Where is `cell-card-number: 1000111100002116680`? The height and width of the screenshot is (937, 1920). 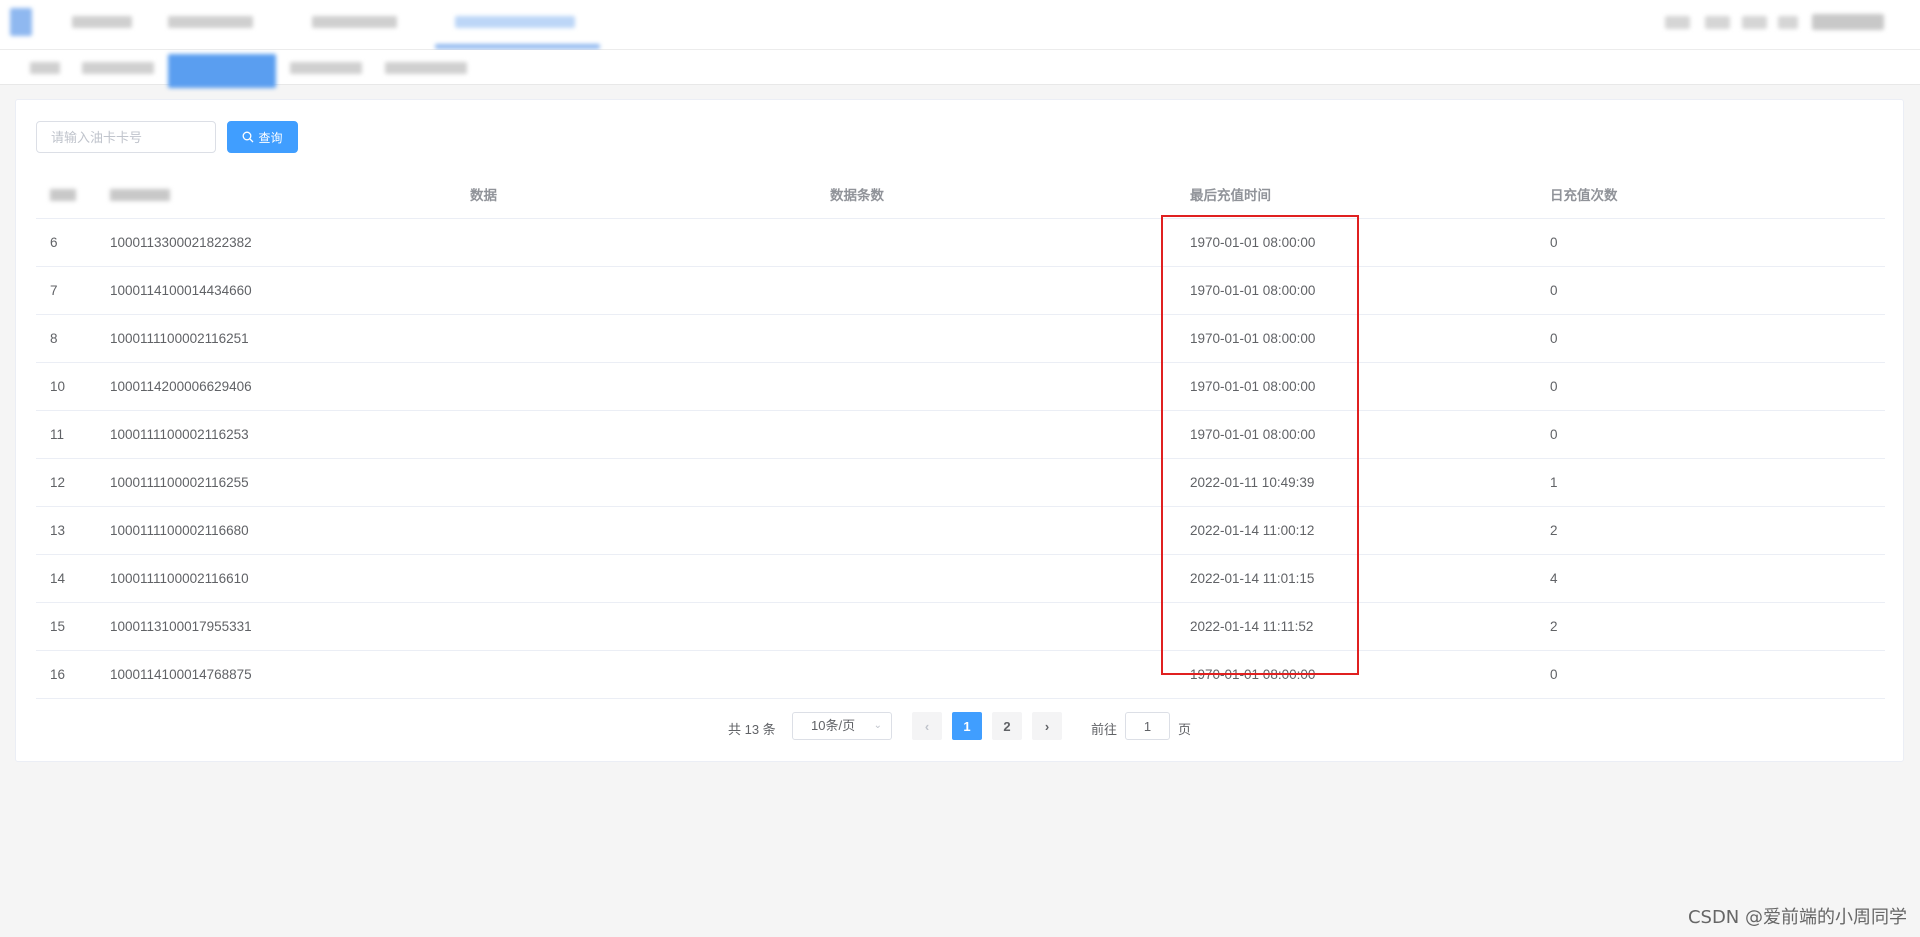
cell-card-number: 1000111100002116680 is located at coordinates (276, 530).